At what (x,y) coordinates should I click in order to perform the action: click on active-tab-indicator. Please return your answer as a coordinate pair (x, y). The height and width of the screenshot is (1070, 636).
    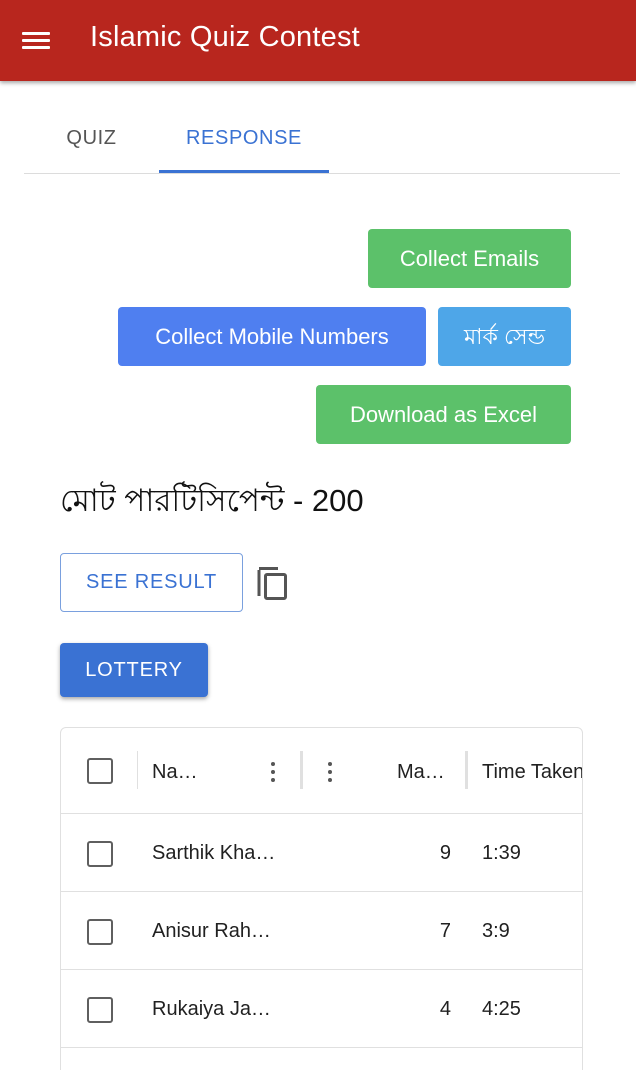
    Looking at the image, I should click on (244, 171).